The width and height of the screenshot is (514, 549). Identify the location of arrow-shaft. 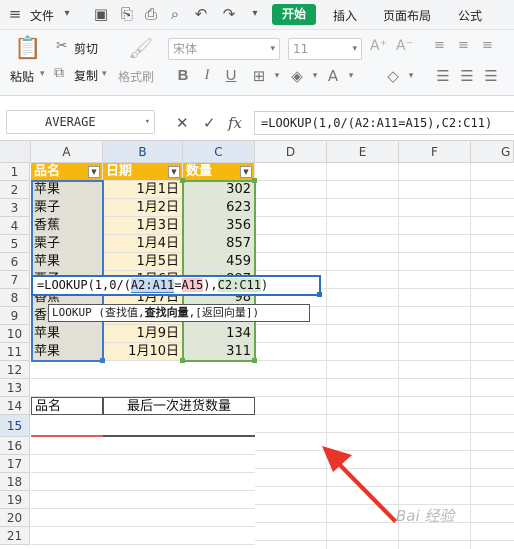
(367, 492).